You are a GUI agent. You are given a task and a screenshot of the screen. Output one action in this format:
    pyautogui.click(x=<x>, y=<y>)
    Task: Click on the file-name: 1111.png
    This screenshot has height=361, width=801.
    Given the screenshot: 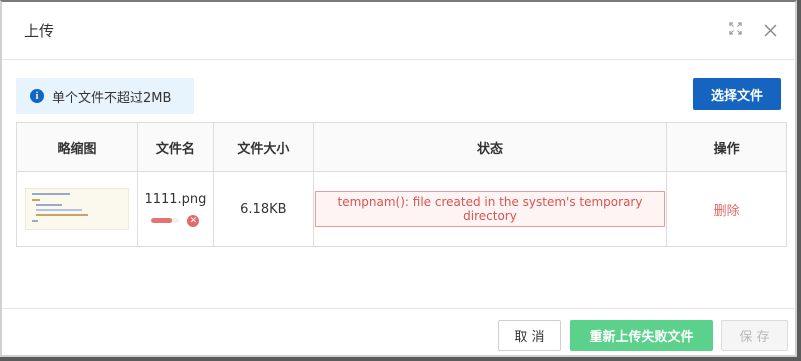 What is the action you would take?
    pyautogui.click(x=175, y=199)
    